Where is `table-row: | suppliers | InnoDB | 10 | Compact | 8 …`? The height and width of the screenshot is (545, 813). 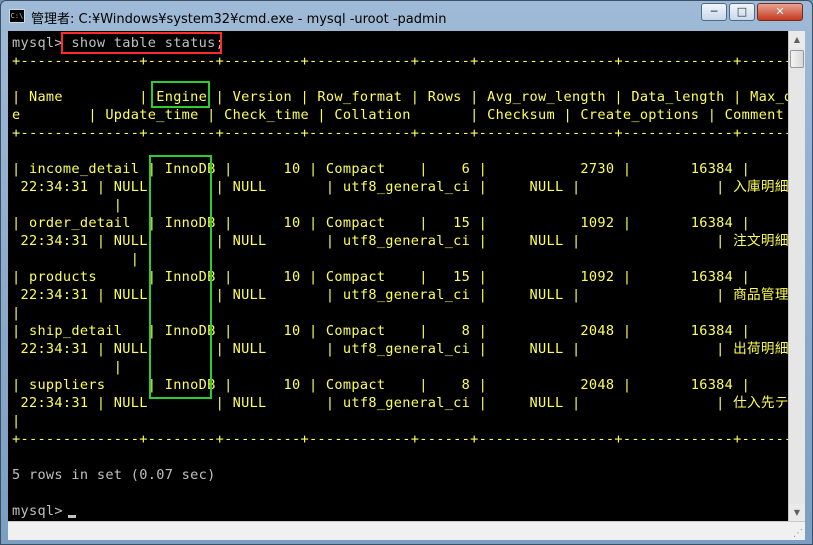 table-row: | suppliers | InnoDB | 10 | Compact | 8 … is located at coordinates (381, 385).